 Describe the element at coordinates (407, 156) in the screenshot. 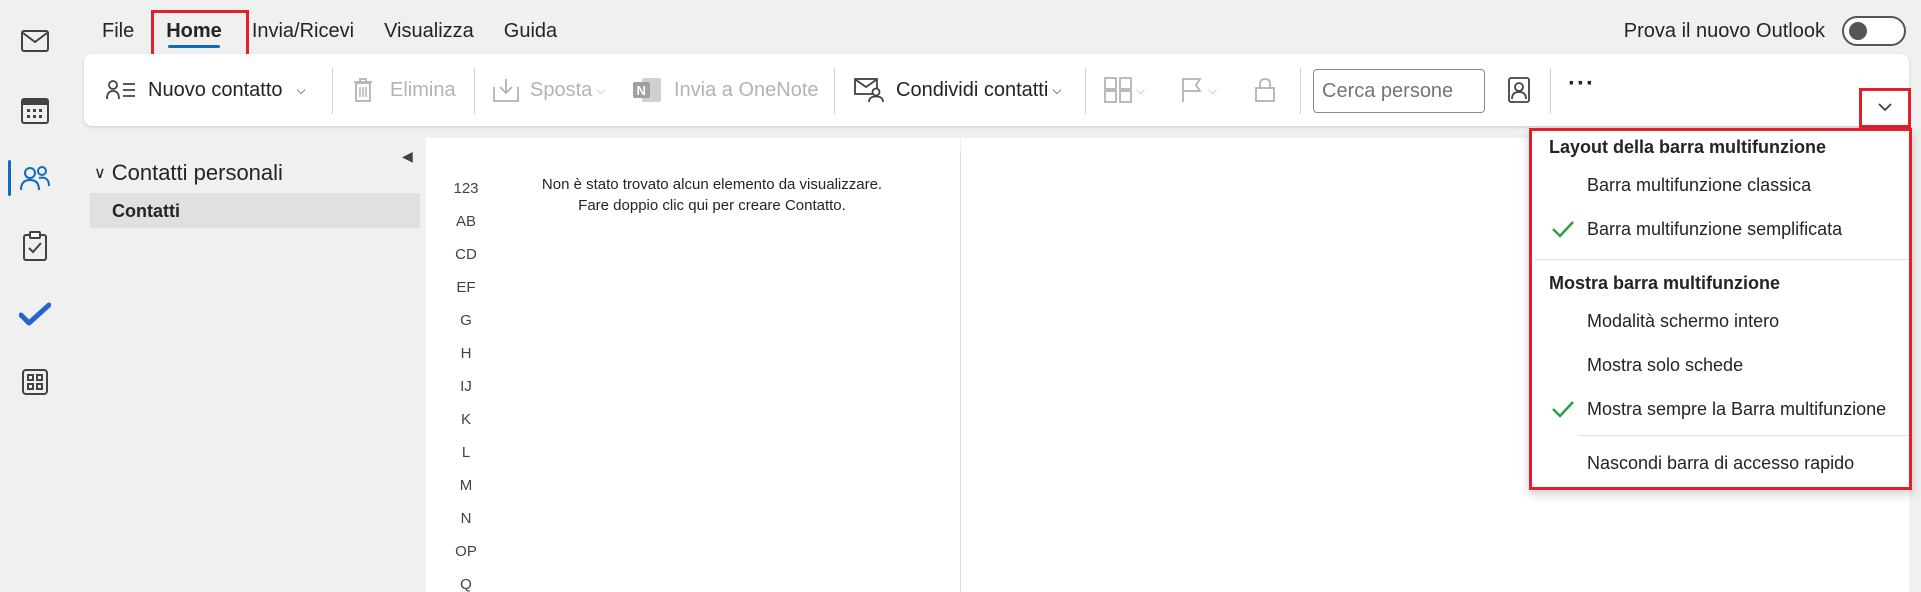

I see `collapse-folder-pane-icon: ◀` at that location.